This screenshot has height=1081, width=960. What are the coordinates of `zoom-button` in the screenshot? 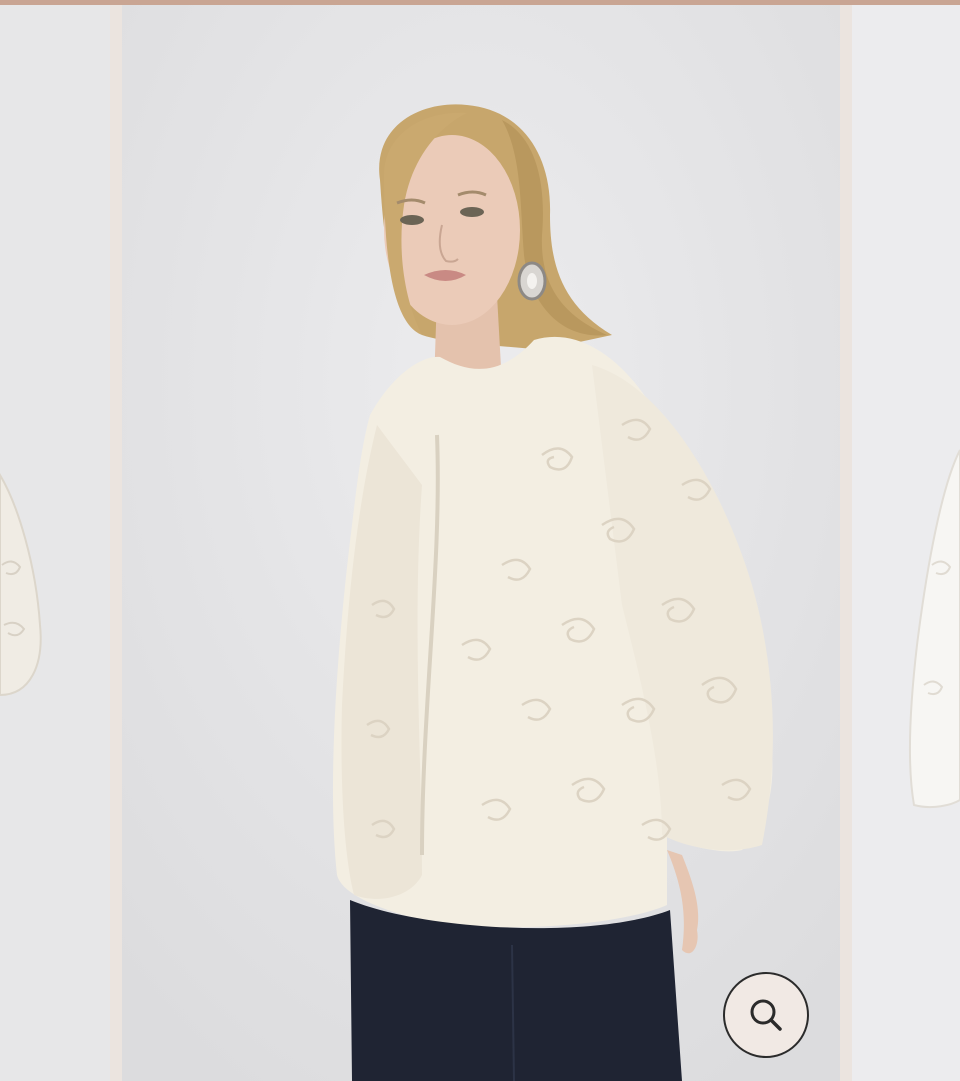 It's located at (766, 1015).